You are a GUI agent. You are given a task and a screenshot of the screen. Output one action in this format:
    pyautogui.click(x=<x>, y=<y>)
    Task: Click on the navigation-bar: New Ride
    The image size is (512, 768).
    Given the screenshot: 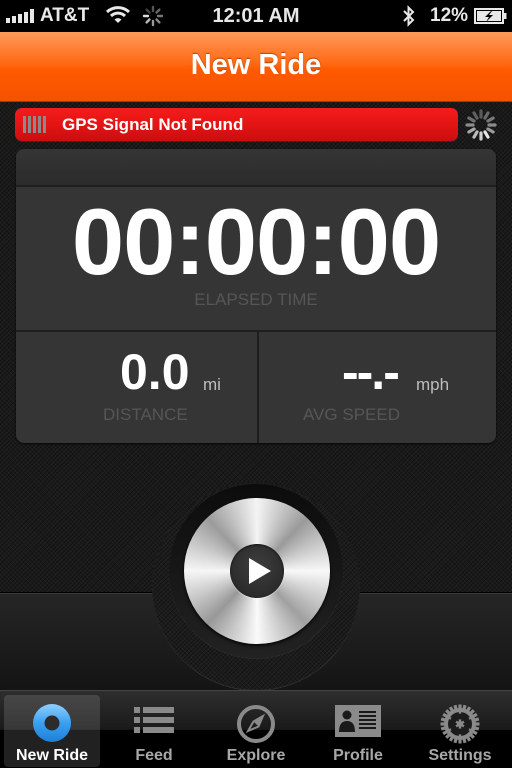 What is the action you would take?
    pyautogui.click(x=256, y=67)
    